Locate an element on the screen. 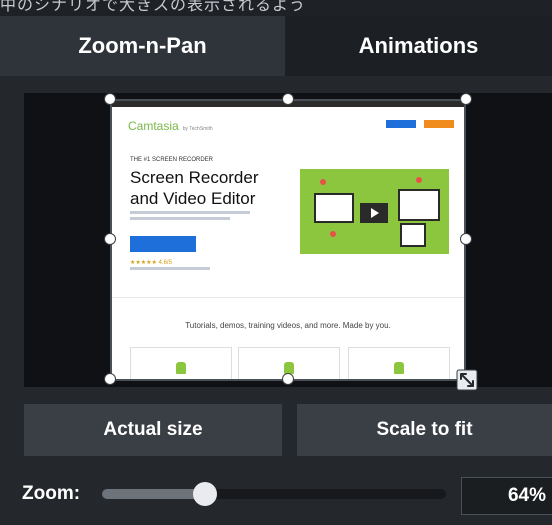 The width and height of the screenshot is (552, 525). zoom-slider is located at coordinates (274, 494).